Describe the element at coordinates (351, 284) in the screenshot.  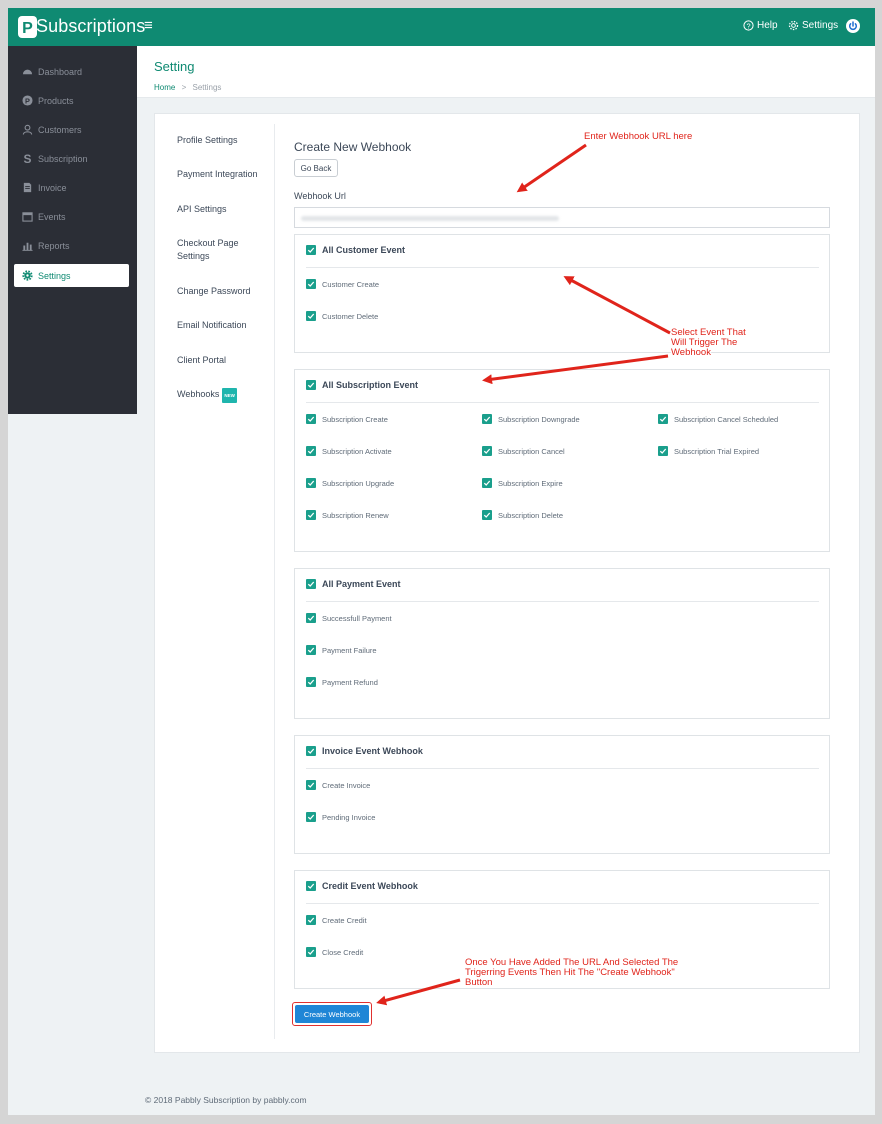
I see `option-label: Customer Create` at that location.